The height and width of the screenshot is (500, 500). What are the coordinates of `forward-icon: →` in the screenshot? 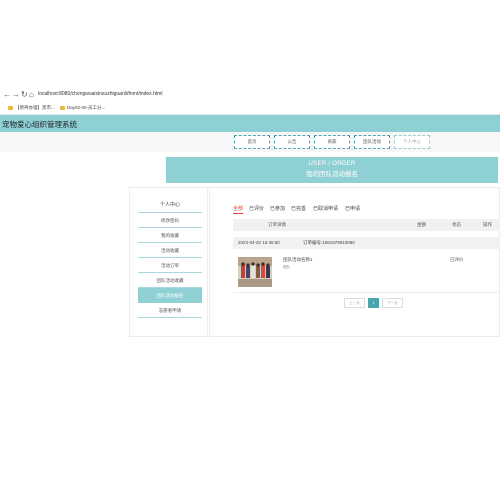 It's located at (16, 95).